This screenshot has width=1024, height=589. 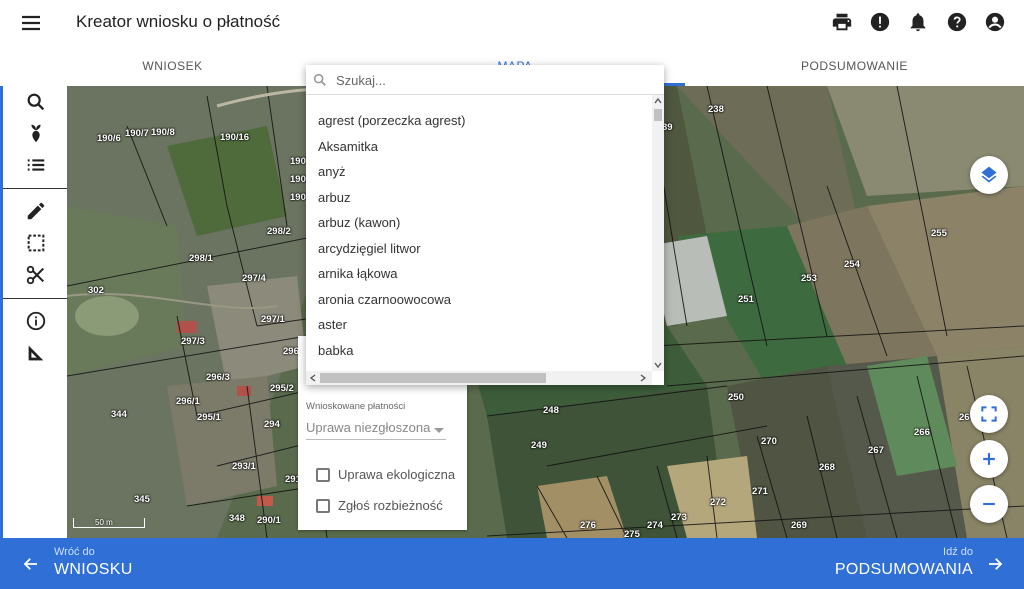 What do you see at coordinates (479, 325) in the screenshot?
I see `list-item: aster` at bounding box center [479, 325].